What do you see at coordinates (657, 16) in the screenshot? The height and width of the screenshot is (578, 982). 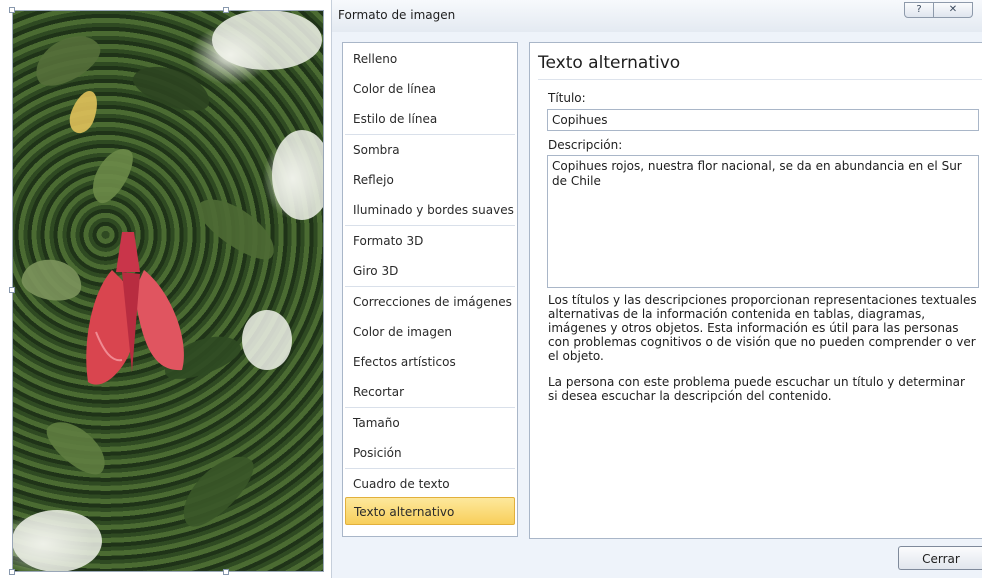 I see `dialog-titlebar: Formato de imagen ? ✕` at bounding box center [657, 16].